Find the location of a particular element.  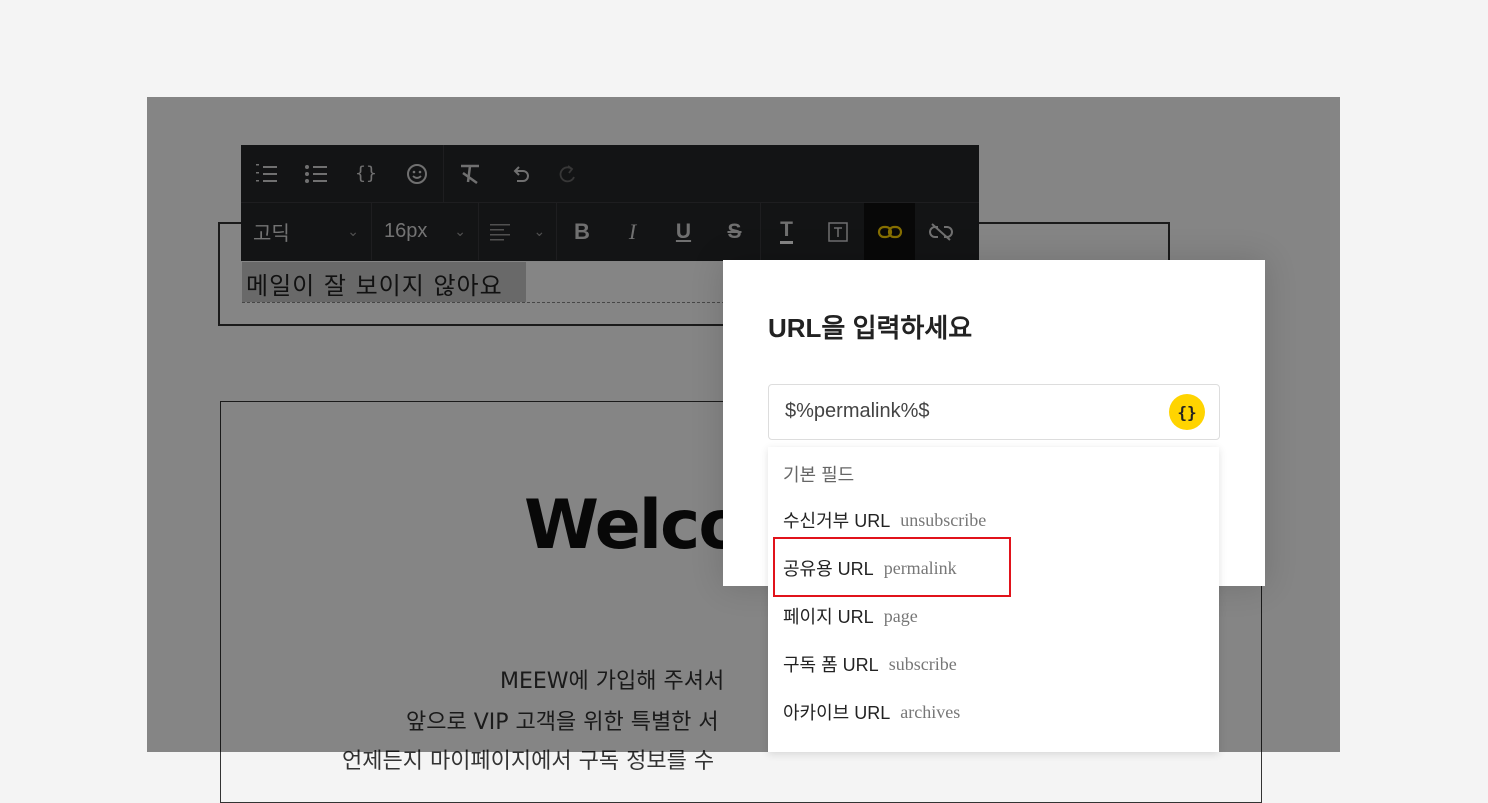

dropdown-item-key: page is located at coordinates (900, 615).